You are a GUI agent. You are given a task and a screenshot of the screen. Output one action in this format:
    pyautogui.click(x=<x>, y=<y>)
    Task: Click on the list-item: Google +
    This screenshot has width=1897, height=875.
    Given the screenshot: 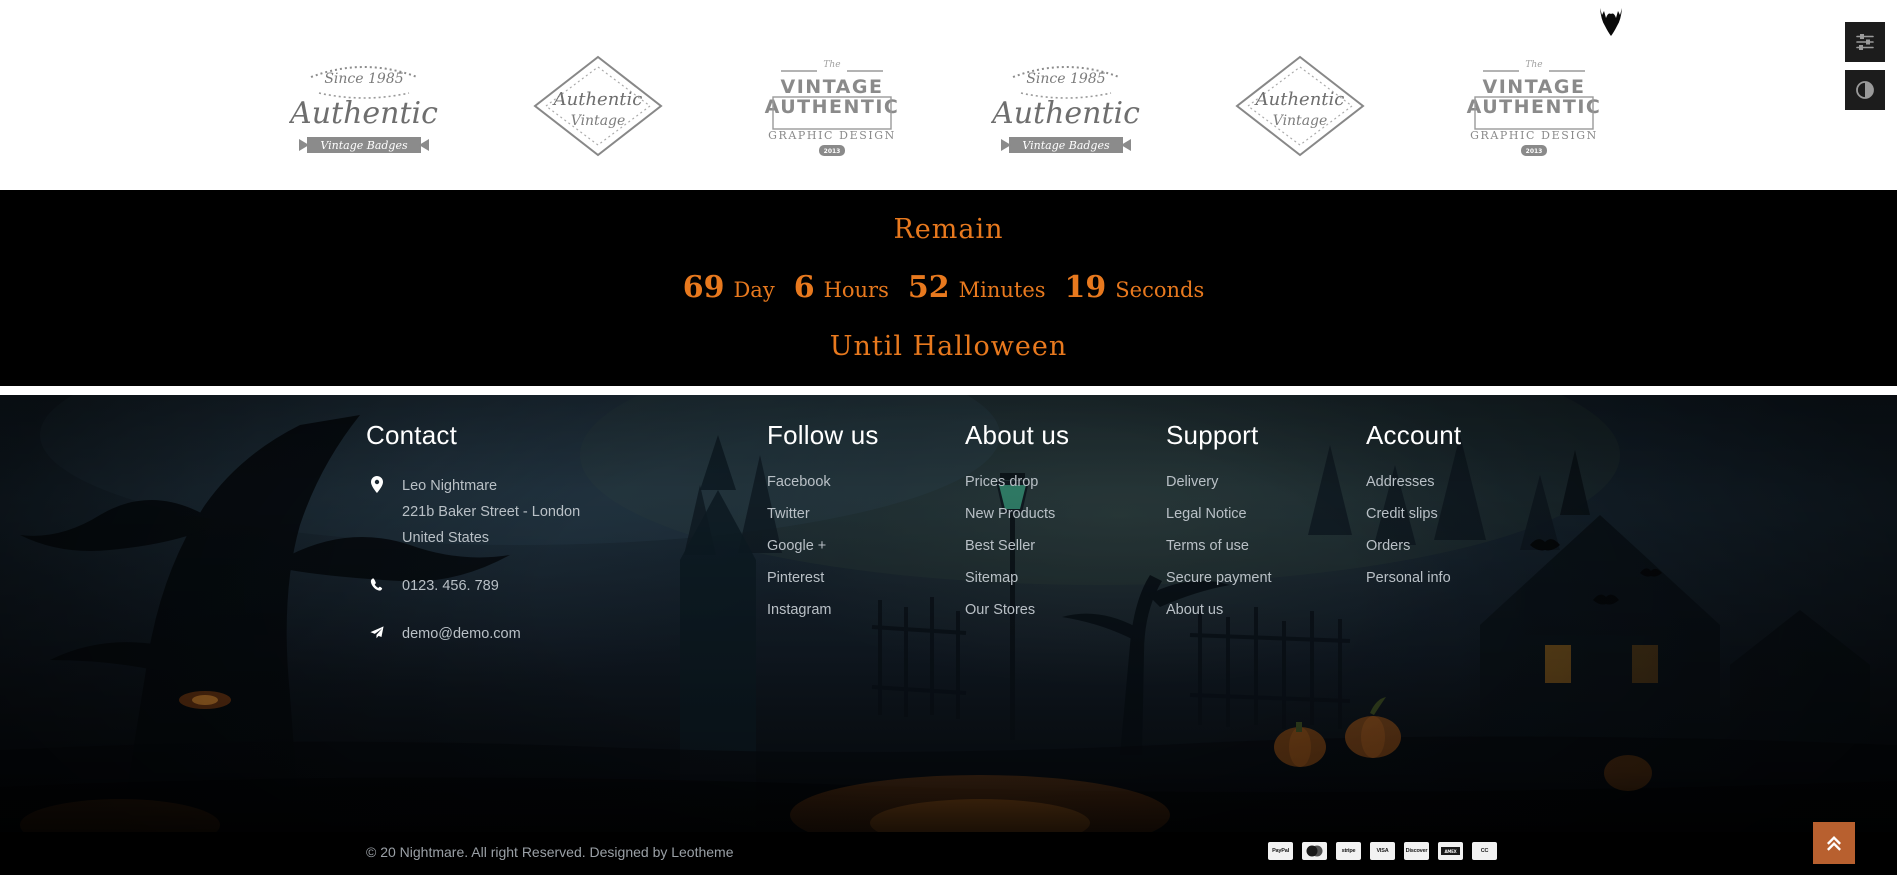 What is the action you would take?
    pyautogui.click(x=823, y=546)
    